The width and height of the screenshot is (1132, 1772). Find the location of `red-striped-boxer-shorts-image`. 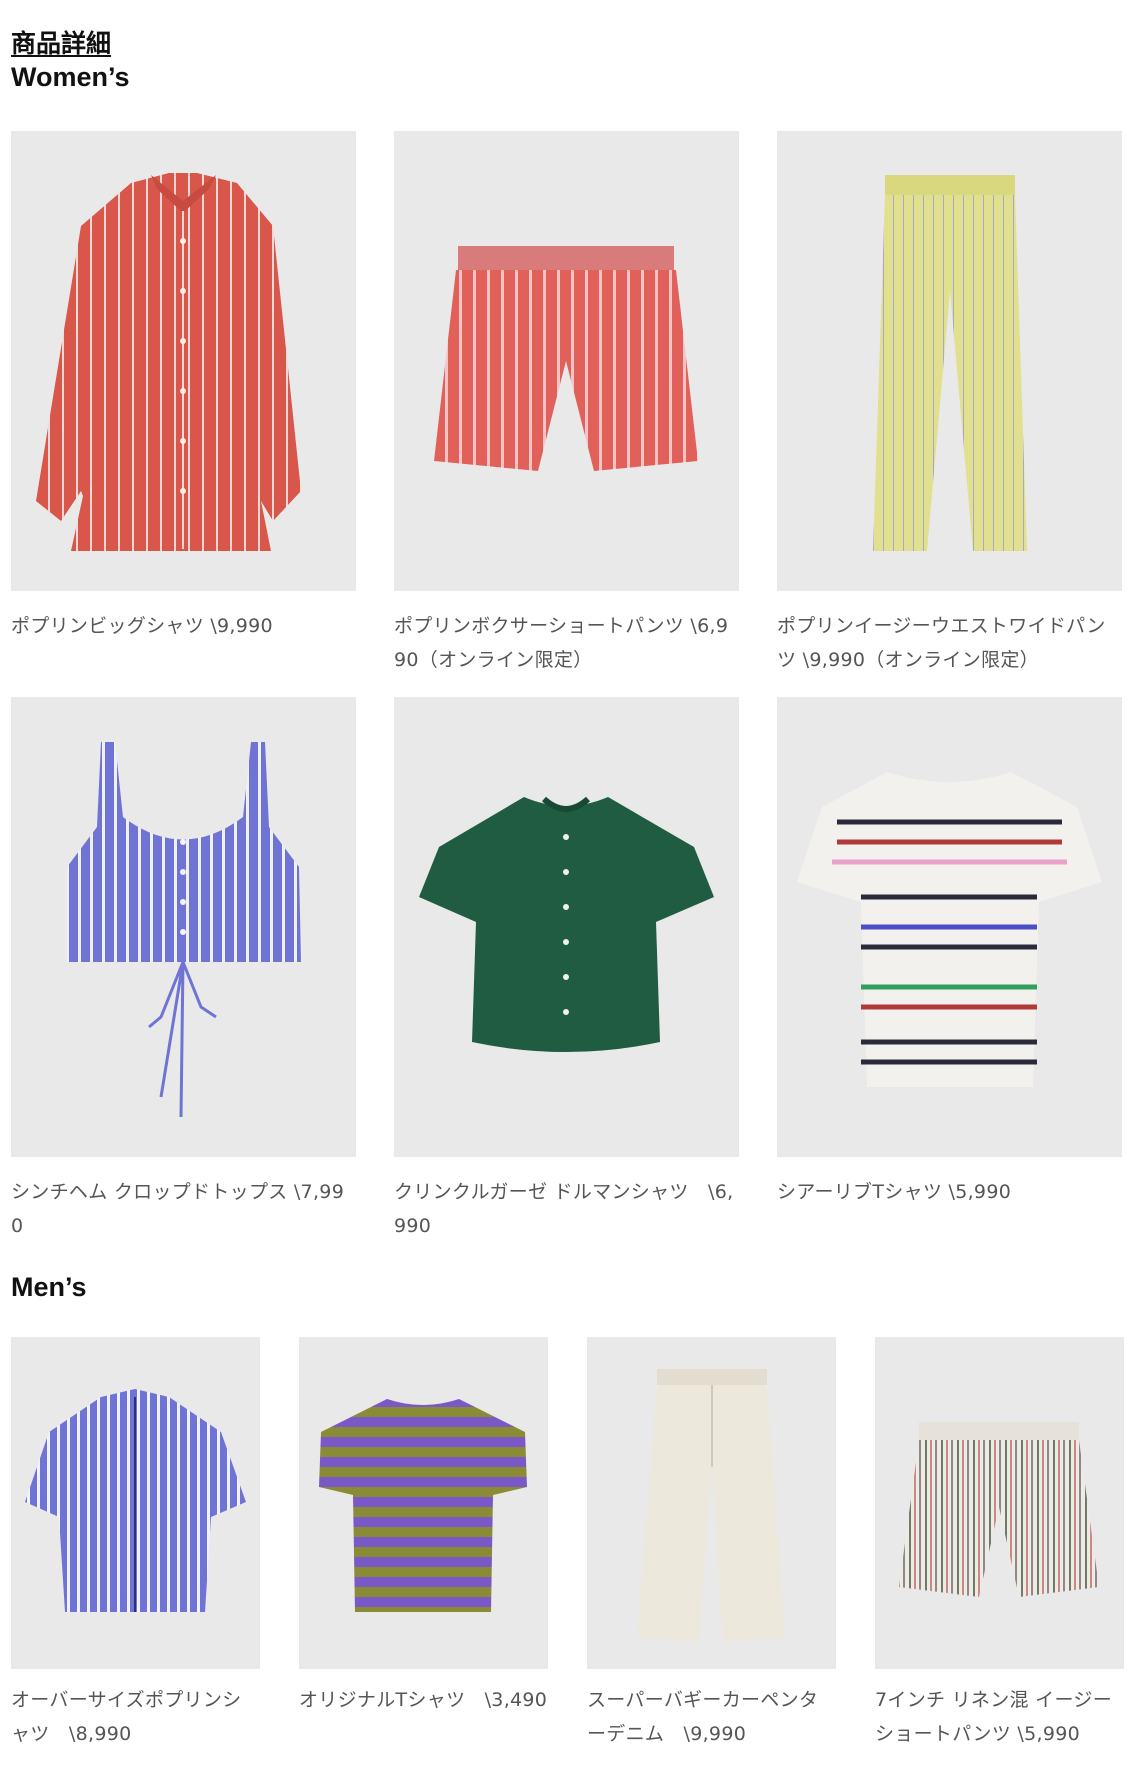

red-striped-boxer-shorts-image is located at coordinates (566, 361).